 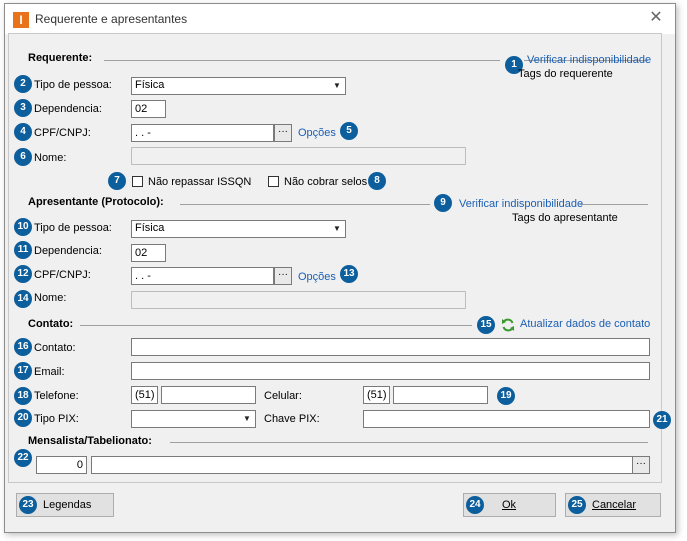 What do you see at coordinates (51, 324) in the screenshot?
I see `contato-section-title: Contato:` at bounding box center [51, 324].